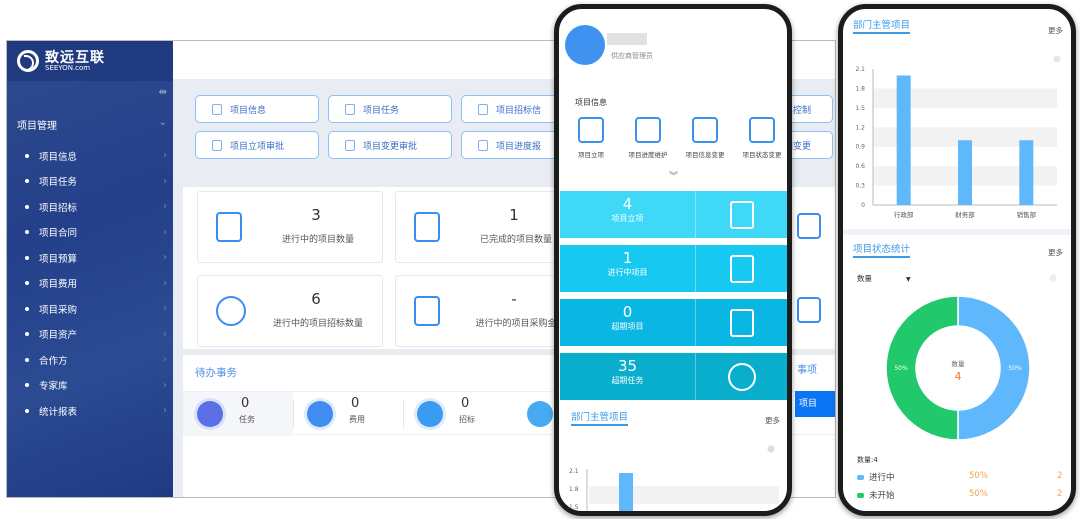  I want to click on doc-refresh-icon, so click(229, 227).